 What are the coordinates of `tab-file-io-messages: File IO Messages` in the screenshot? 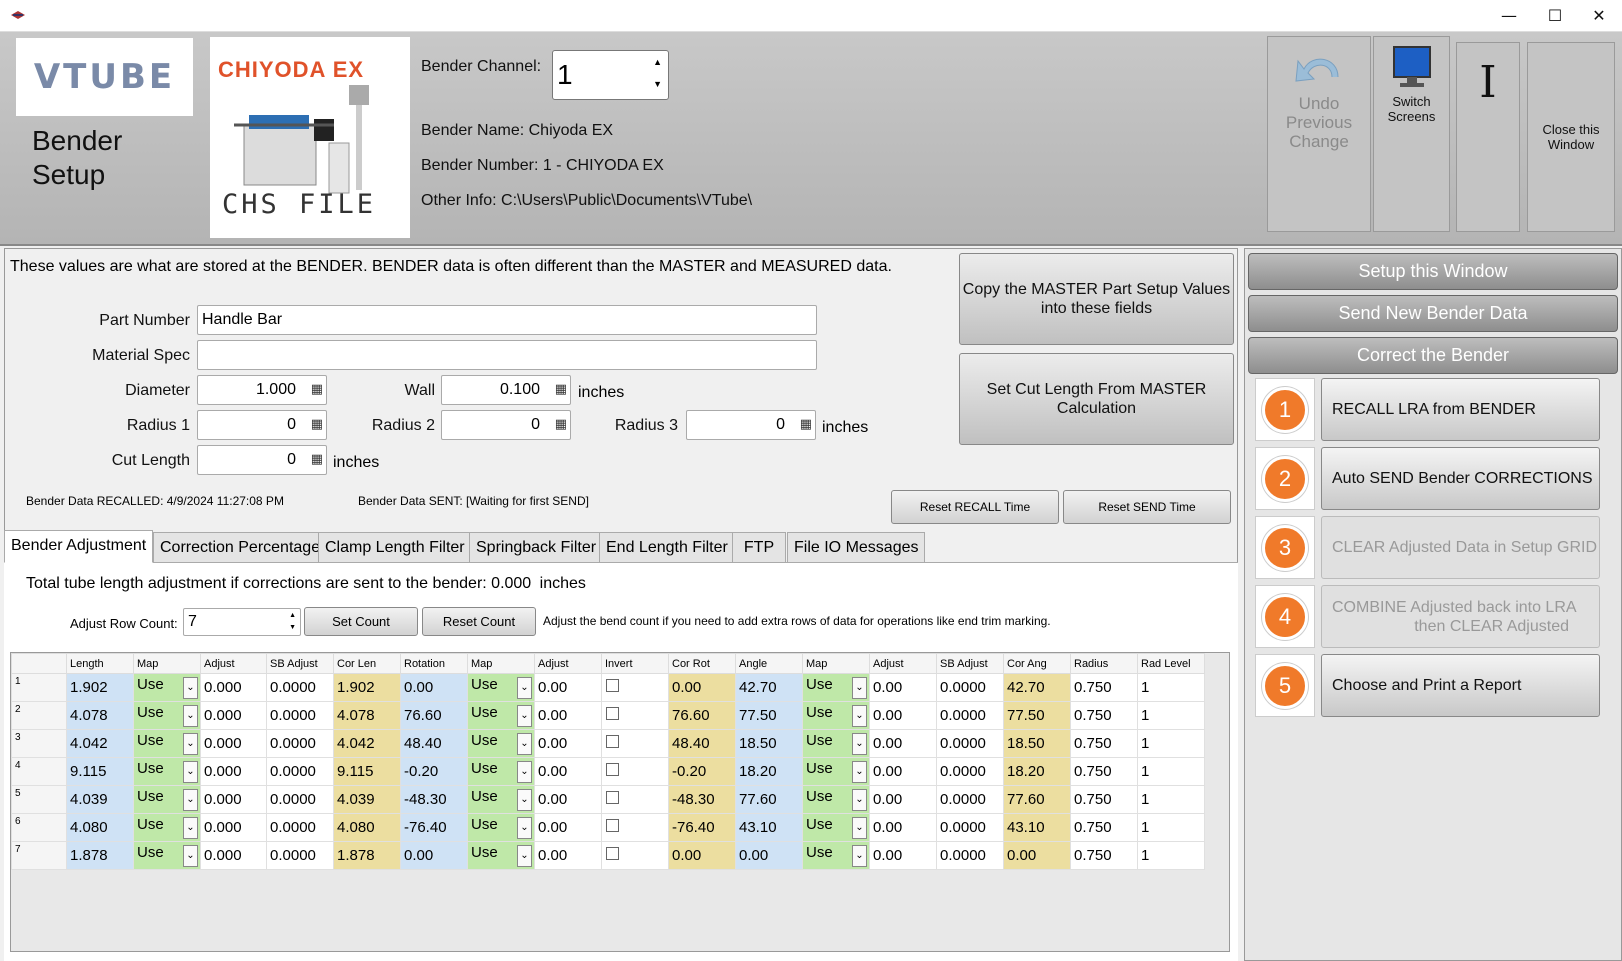 It's located at (856, 547).